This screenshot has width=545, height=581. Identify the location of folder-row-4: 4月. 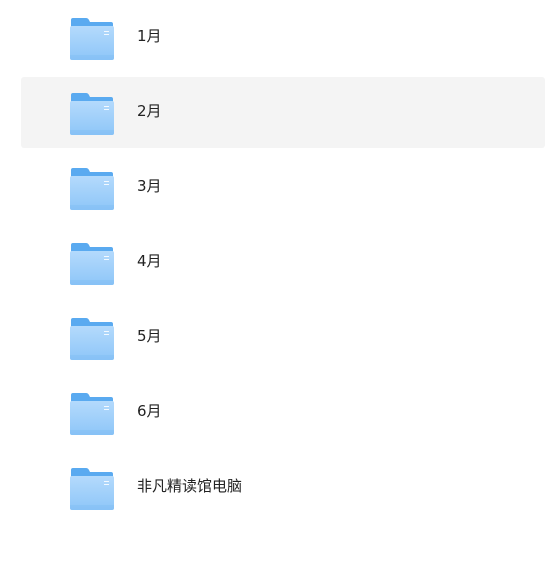
(283, 262).